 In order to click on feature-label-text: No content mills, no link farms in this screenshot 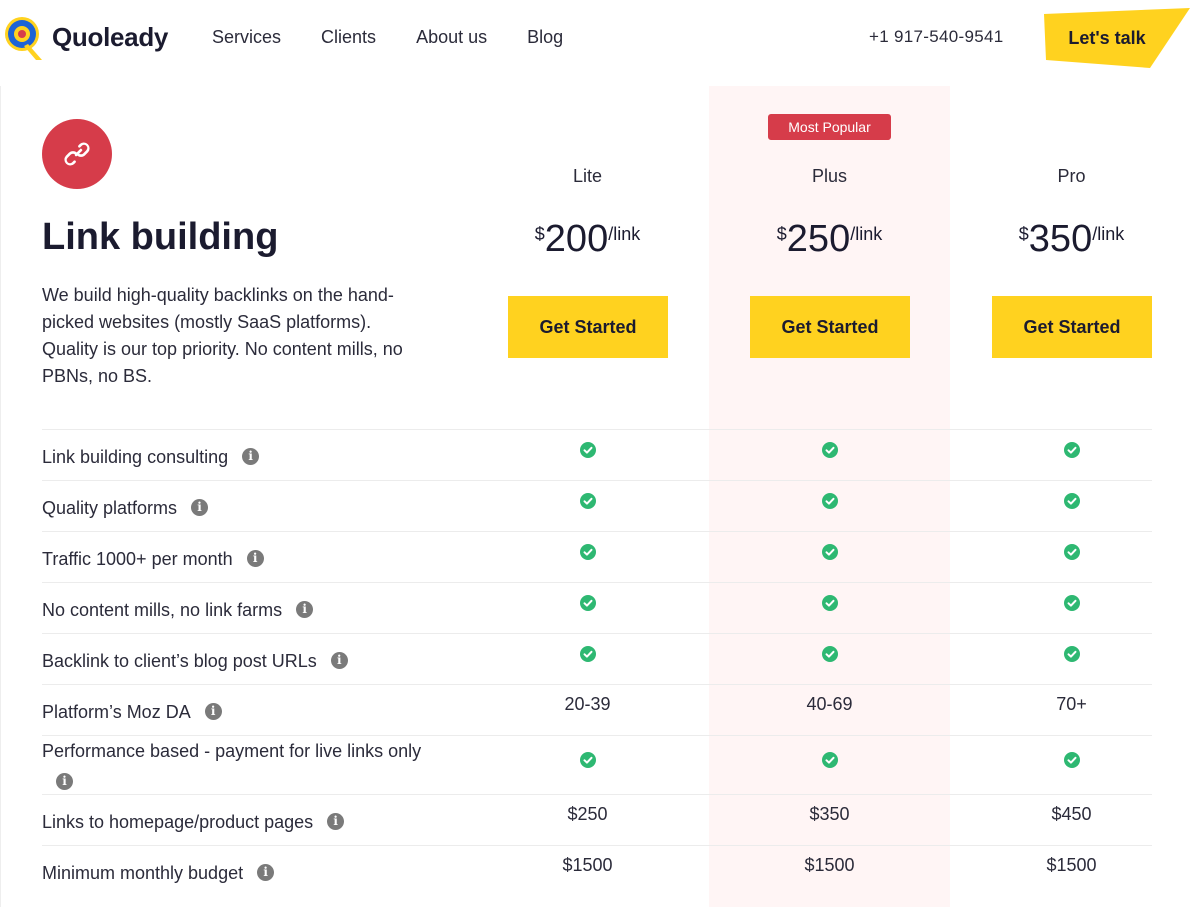, I will do `click(162, 610)`.